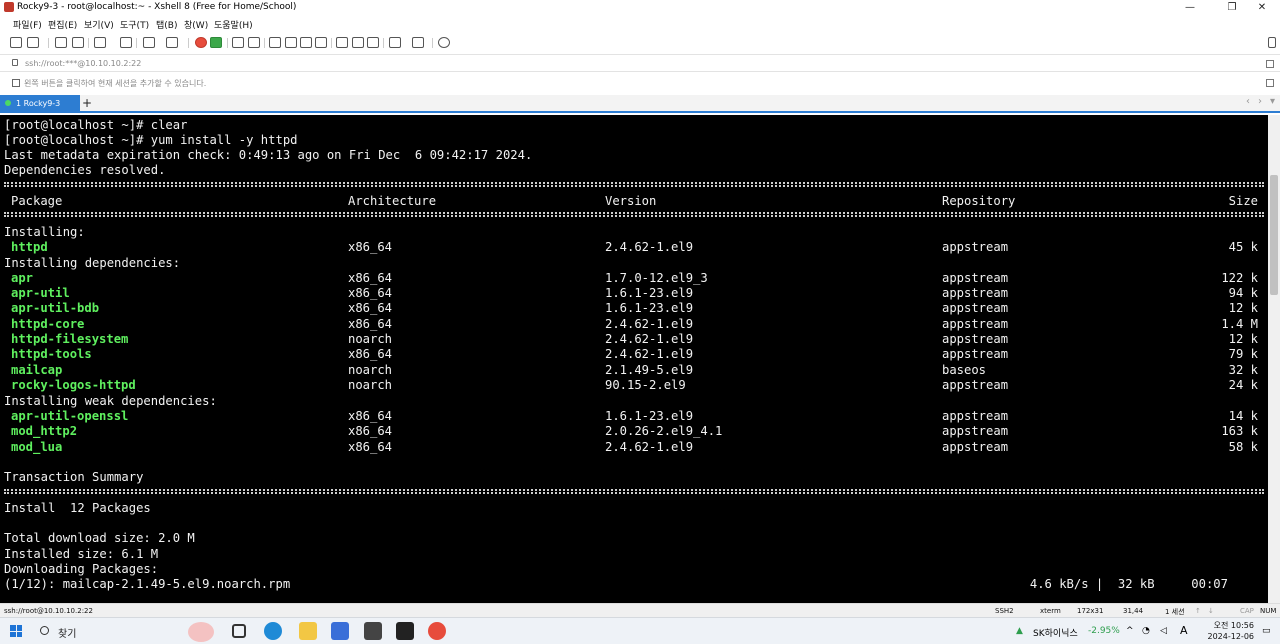 This screenshot has height=644, width=1280. I want to click on tab-prev-icon: ‹, so click(1248, 101).